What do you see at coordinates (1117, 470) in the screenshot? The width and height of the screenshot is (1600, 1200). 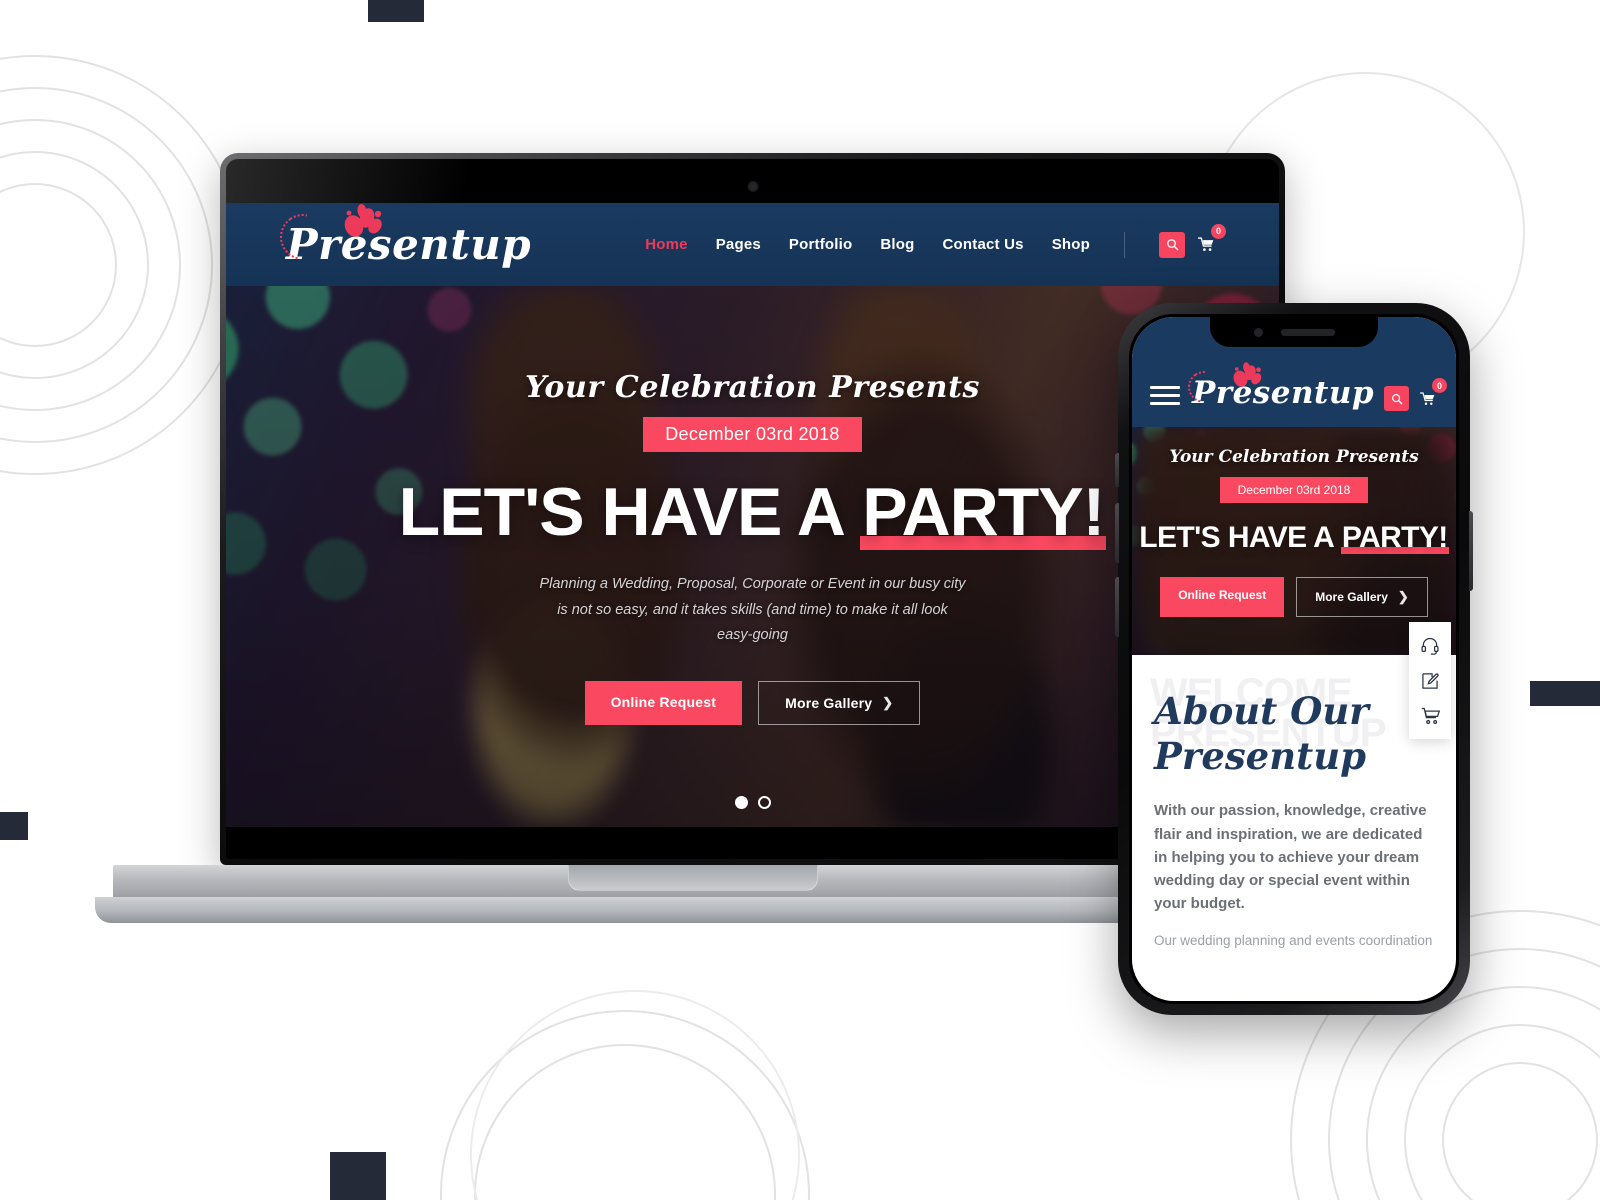 I see `phone-mute-switch` at bounding box center [1117, 470].